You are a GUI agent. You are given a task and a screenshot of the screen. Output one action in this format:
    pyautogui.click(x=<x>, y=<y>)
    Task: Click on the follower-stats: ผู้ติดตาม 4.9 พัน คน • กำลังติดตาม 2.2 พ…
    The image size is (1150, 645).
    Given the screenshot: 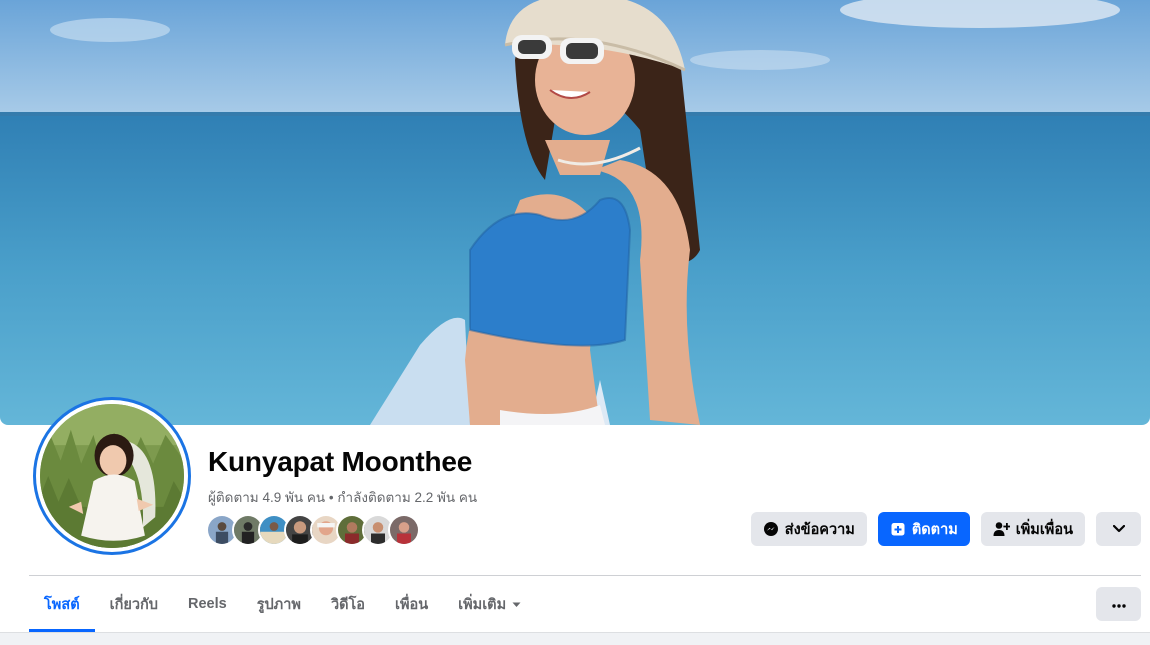 What is the action you would take?
    pyautogui.click(x=342, y=497)
    